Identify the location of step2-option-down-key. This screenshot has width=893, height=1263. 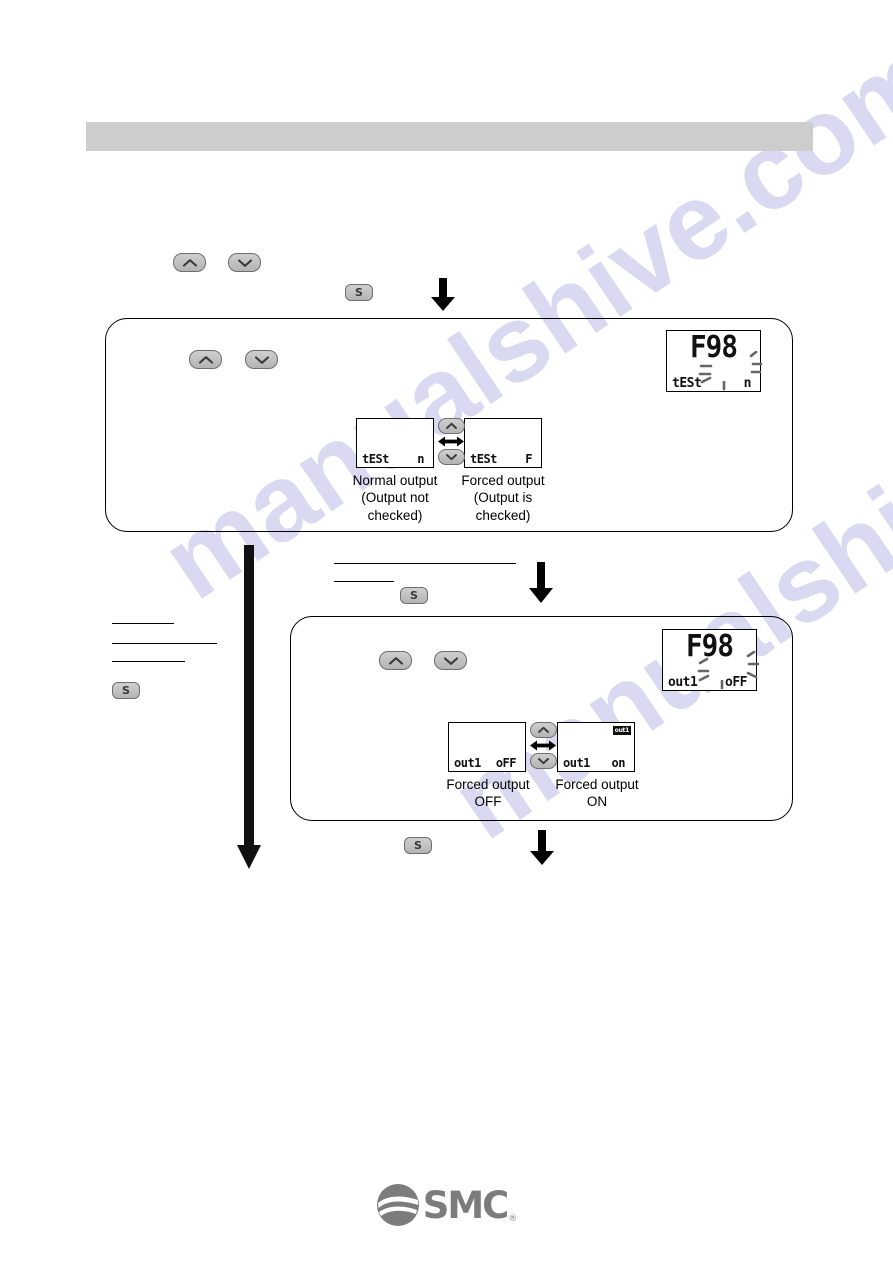
(543, 761).